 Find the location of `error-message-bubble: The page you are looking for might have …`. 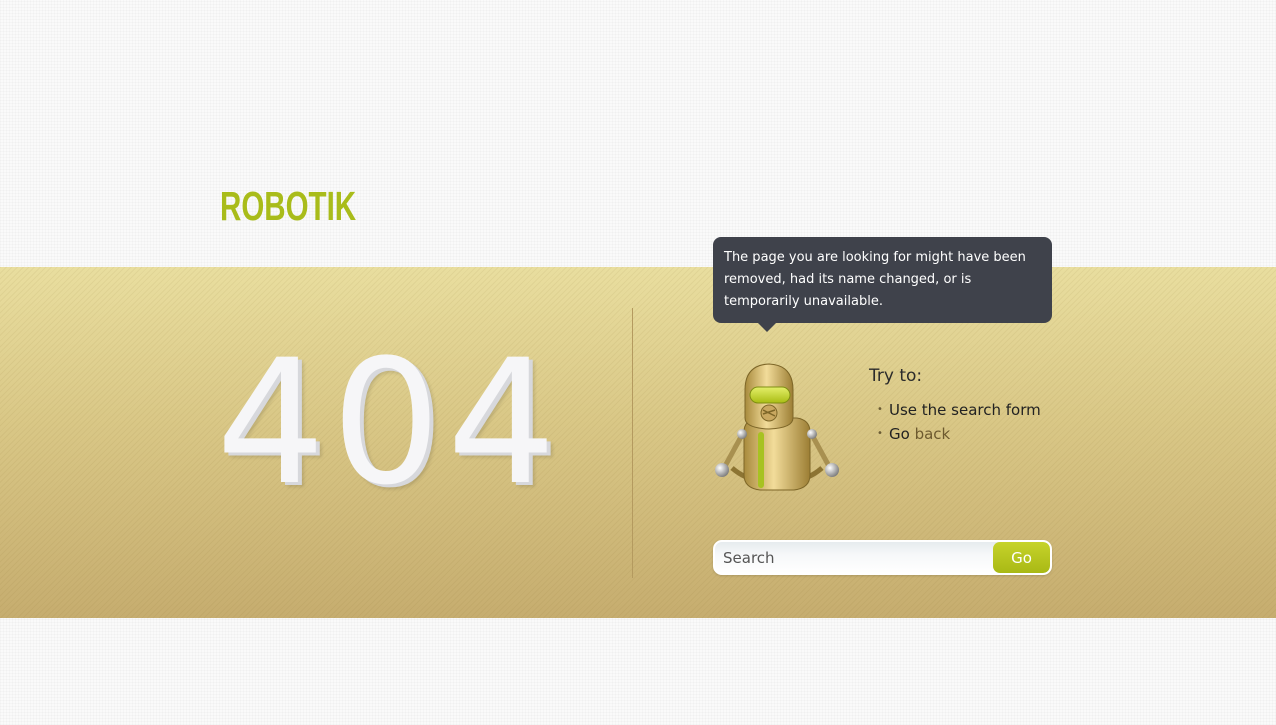

error-message-bubble: The page you are looking for might have … is located at coordinates (882, 284).